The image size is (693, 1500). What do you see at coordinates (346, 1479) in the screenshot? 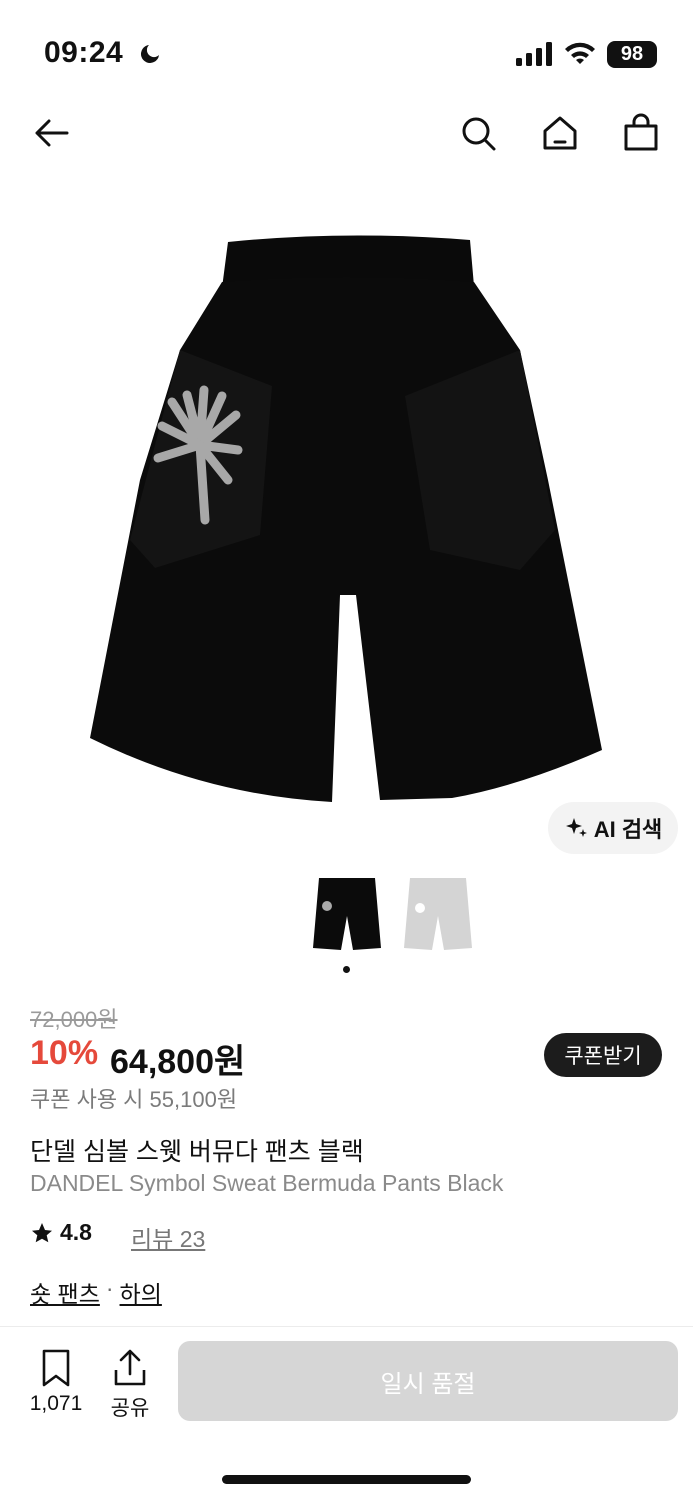
I see `home-indicator` at bounding box center [346, 1479].